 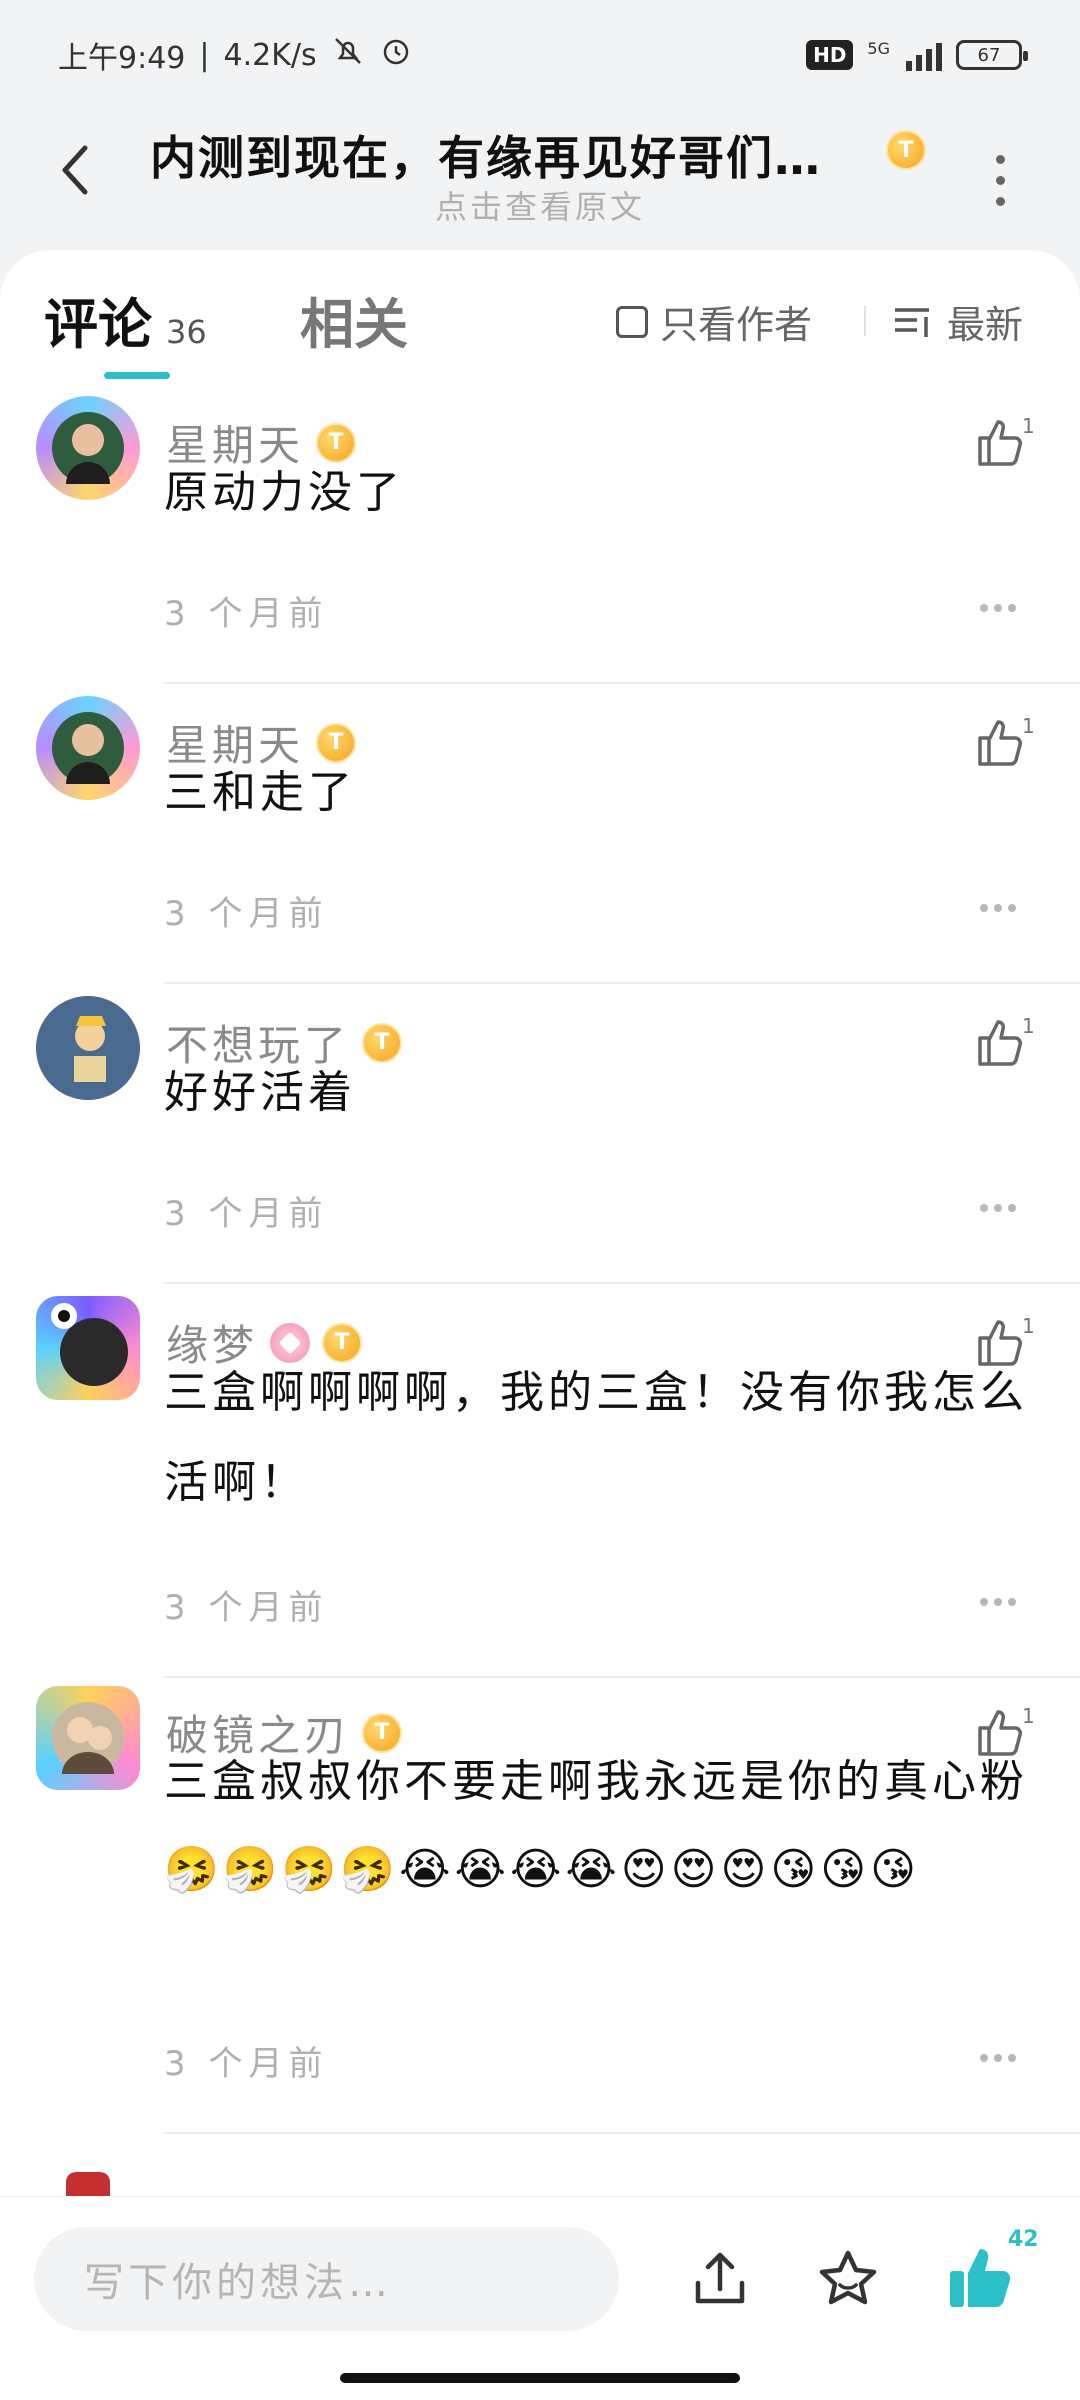 I want to click on status-time: 上午9:49, so click(x=122, y=58).